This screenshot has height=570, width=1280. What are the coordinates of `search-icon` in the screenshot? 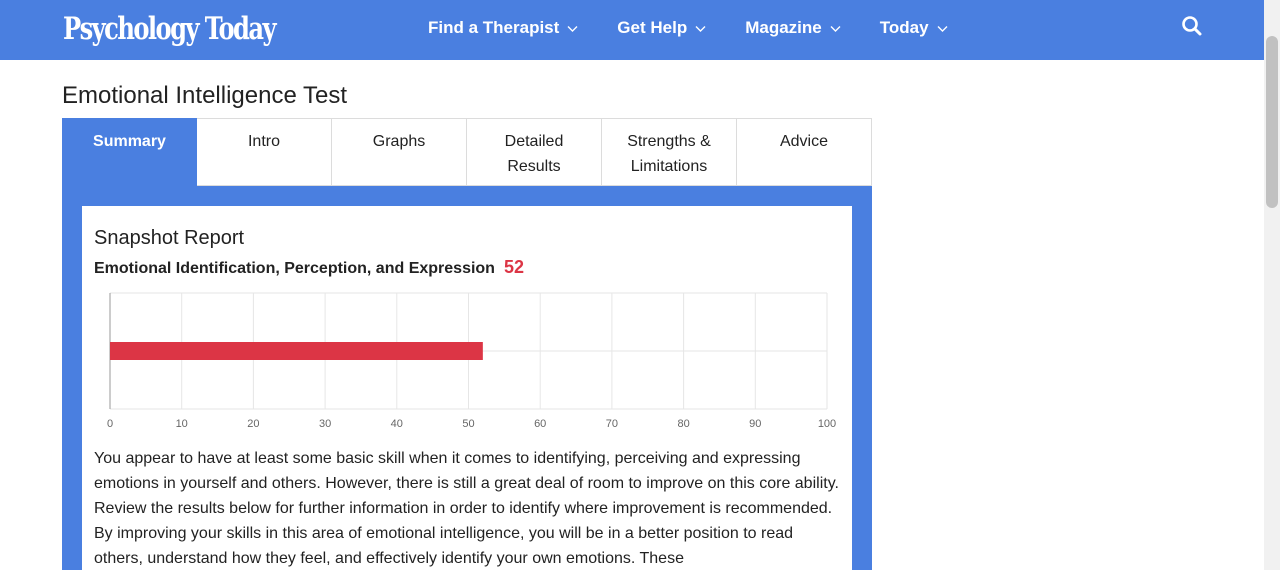 It's located at (1192, 26).